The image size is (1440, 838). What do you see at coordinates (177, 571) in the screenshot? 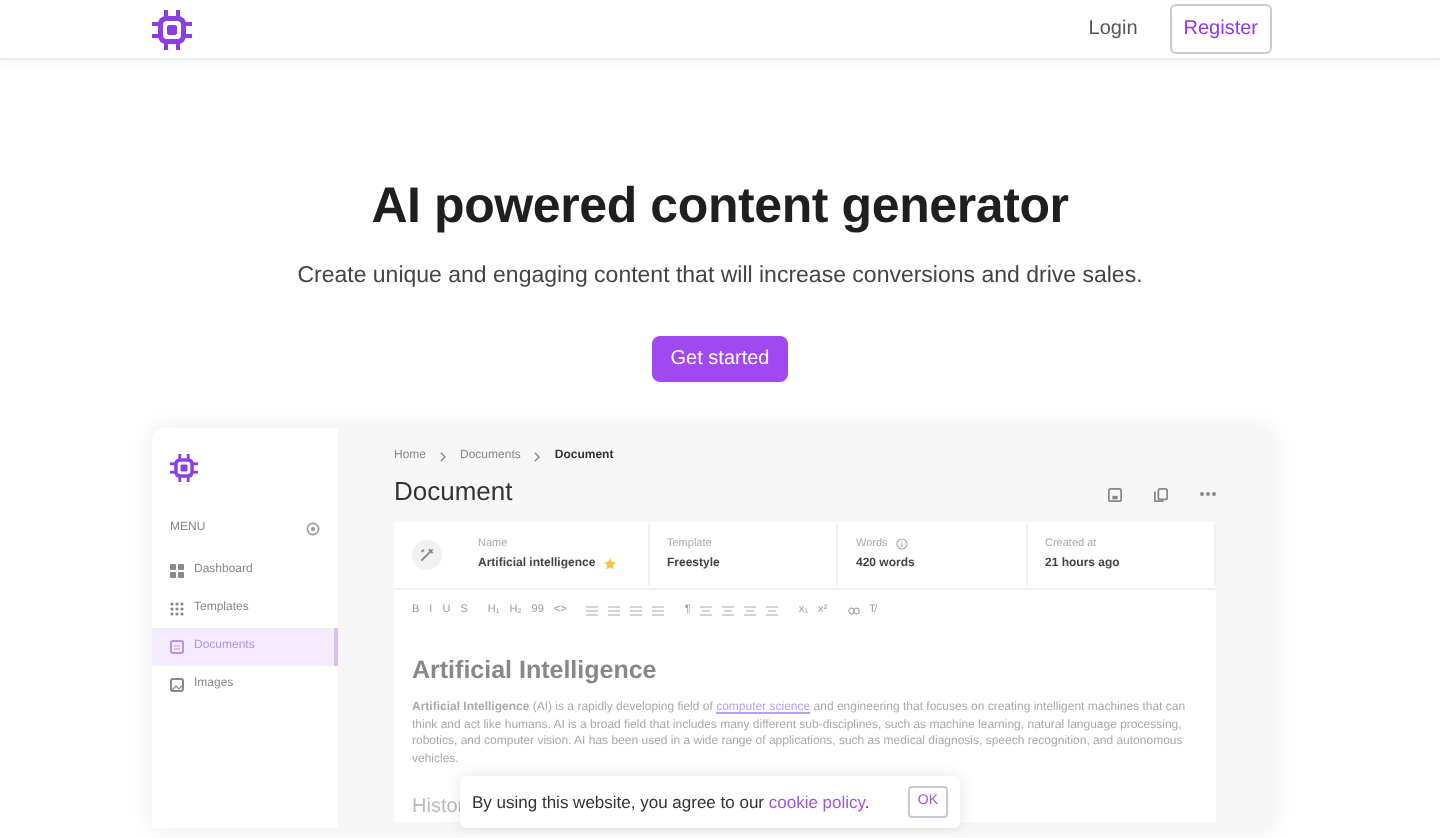
I see `grid-icon` at bounding box center [177, 571].